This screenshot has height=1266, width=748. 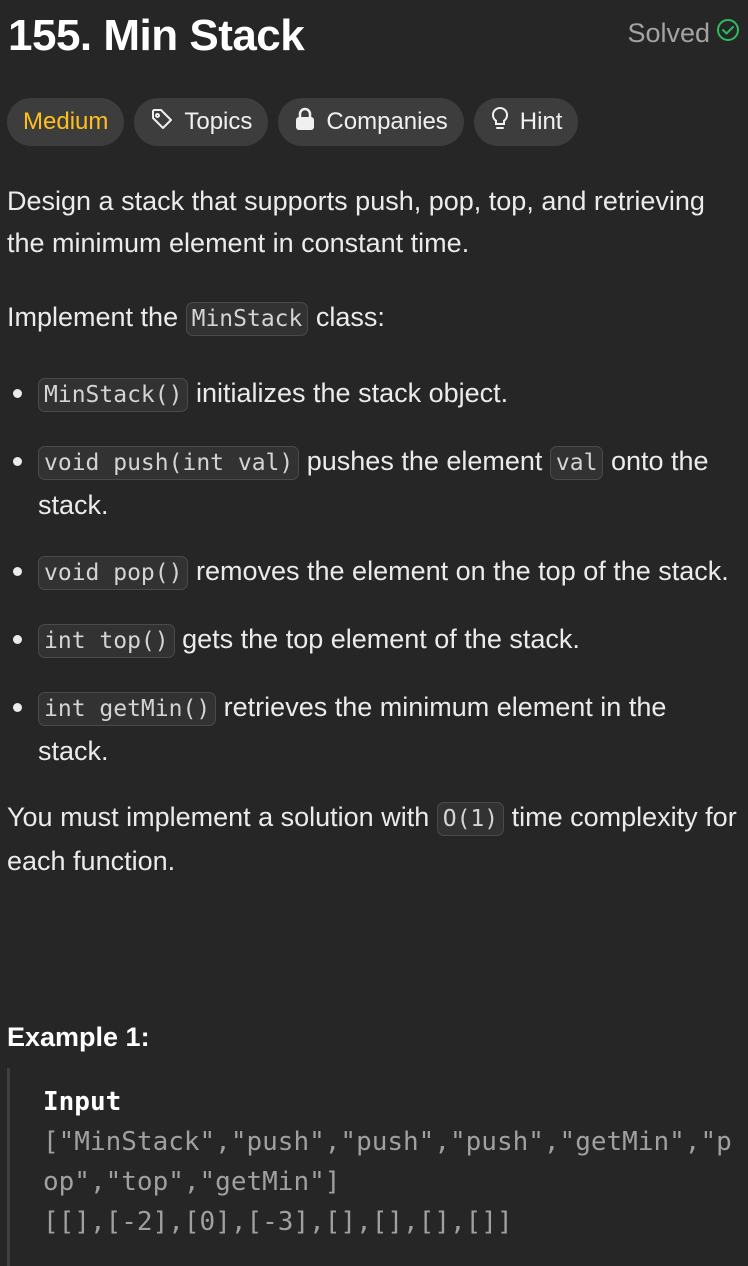 What do you see at coordinates (500, 122) in the screenshot?
I see `lightbulb-icon` at bounding box center [500, 122].